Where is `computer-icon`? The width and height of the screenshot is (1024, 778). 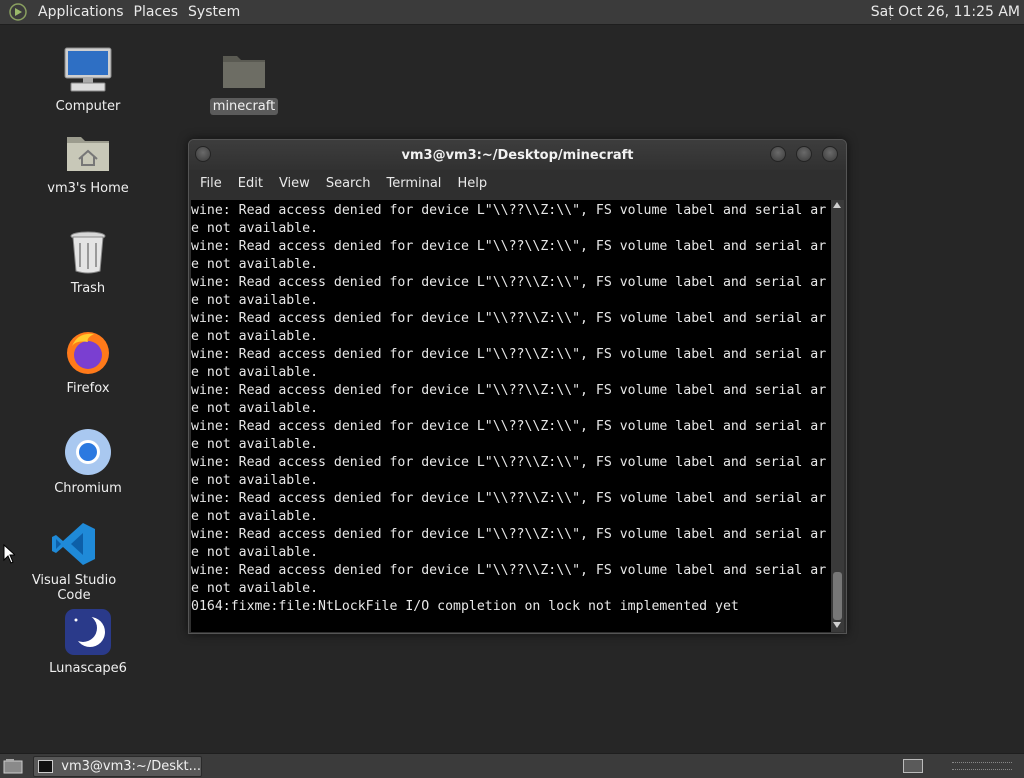 computer-icon is located at coordinates (88, 70).